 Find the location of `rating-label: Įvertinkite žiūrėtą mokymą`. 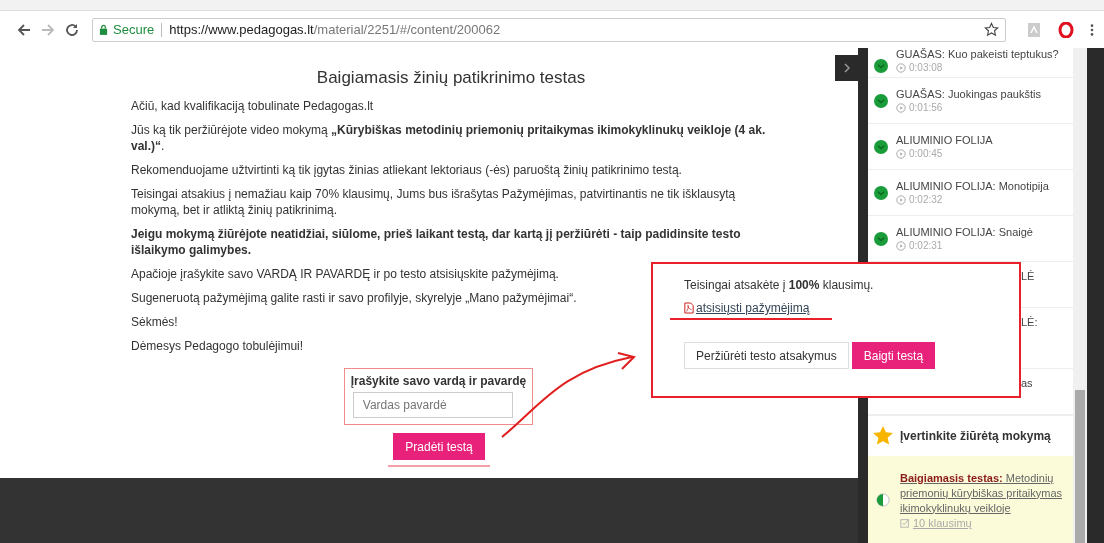

rating-label: Įvertinkite žiūrėtą mokymą is located at coordinates (975, 436).